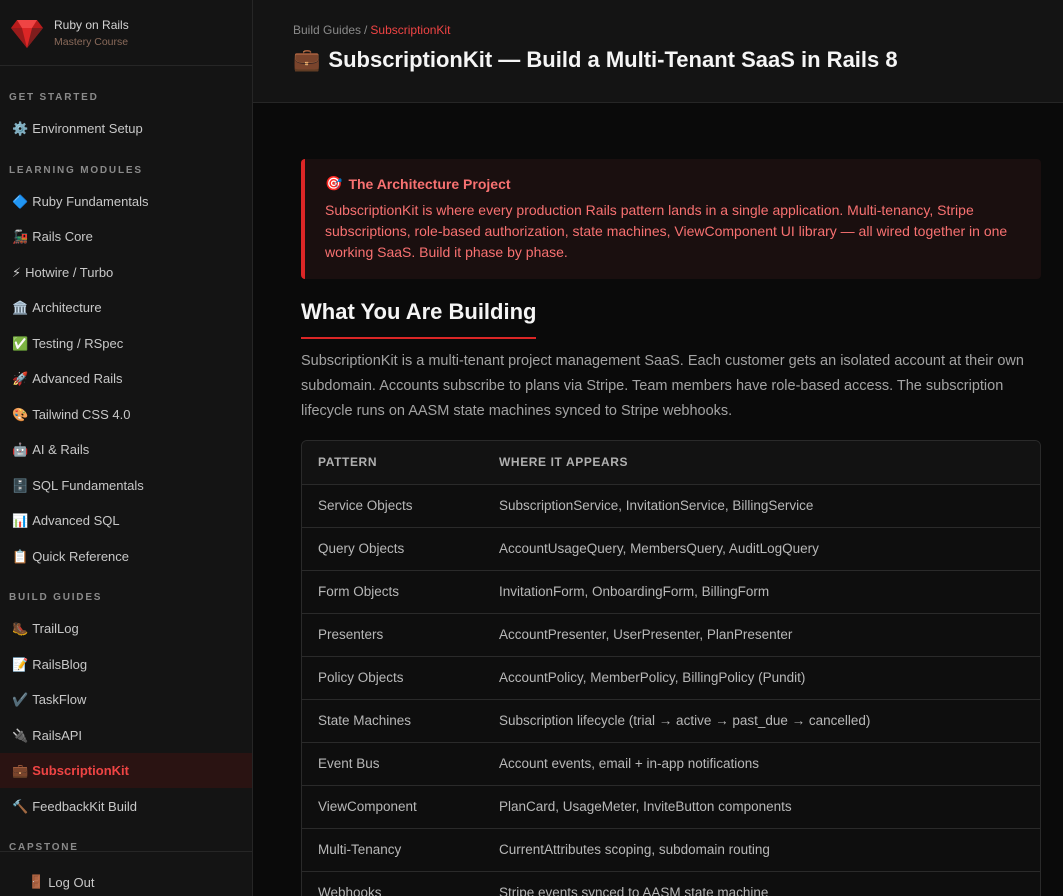 The image size is (1063, 896). What do you see at coordinates (20, 307) in the screenshot?
I see `building-icon: 🏛️` at bounding box center [20, 307].